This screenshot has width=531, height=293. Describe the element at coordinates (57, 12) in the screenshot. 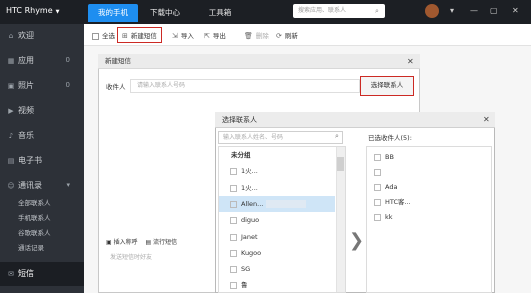

I see `chevron-down-icon: ▼` at that location.